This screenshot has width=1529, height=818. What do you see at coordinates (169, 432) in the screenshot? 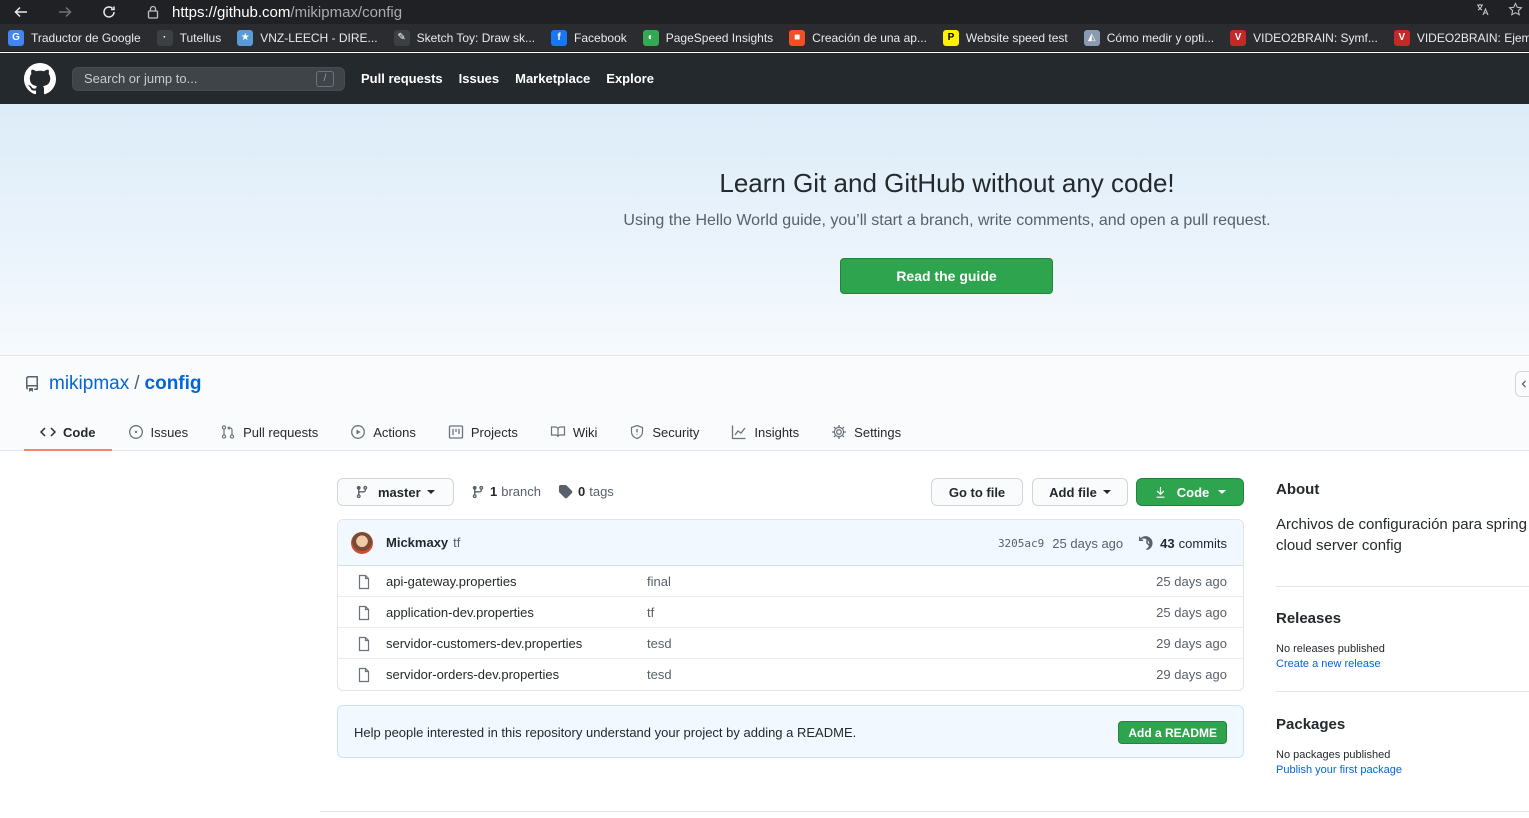
I see `tab-label: Issues` at bounding box center [169, 432].